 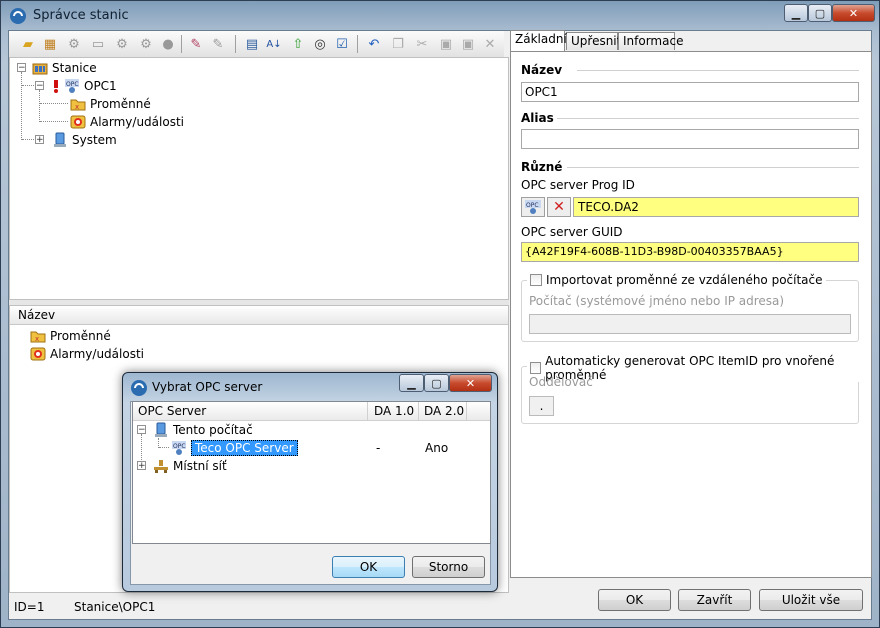 I want to click on undo-icon: ↶, so click(x=374, y=44).